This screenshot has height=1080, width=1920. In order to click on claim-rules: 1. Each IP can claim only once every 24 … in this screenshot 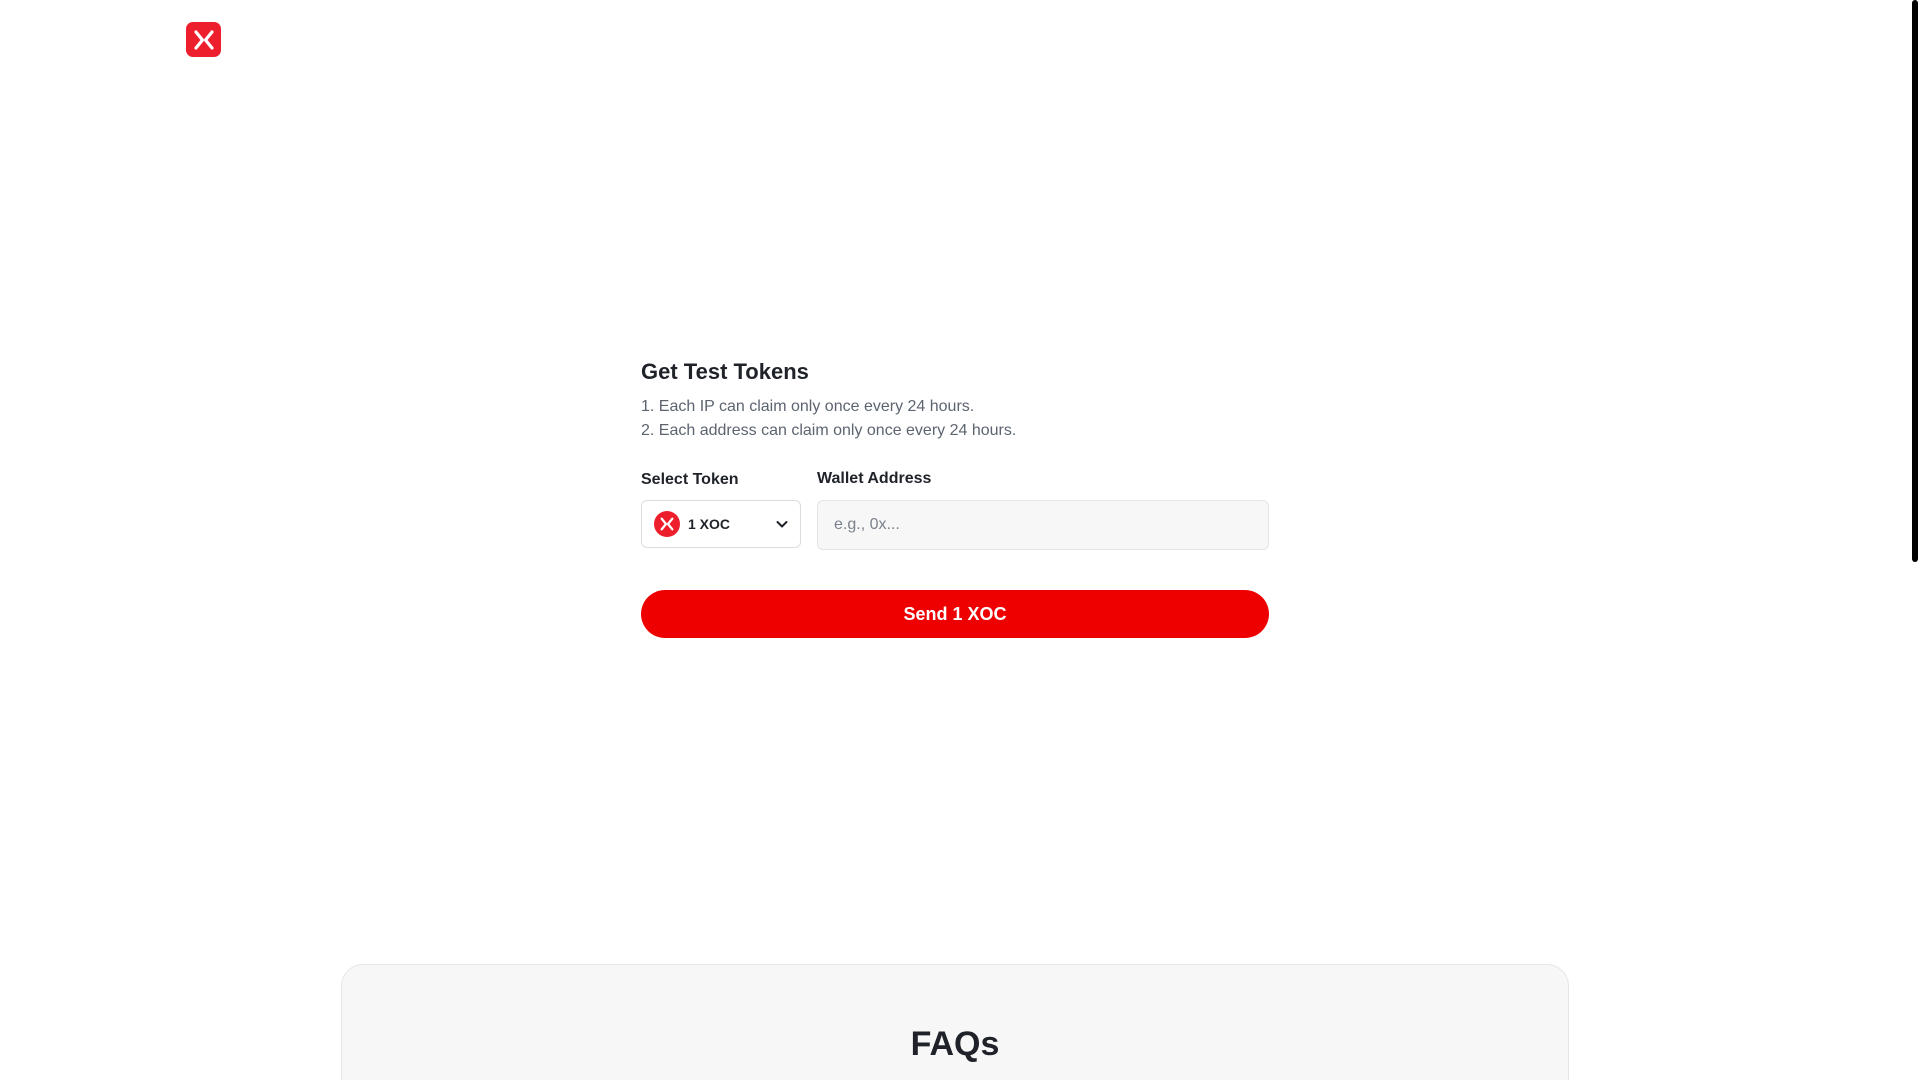, I will do `click(955, 419)`.